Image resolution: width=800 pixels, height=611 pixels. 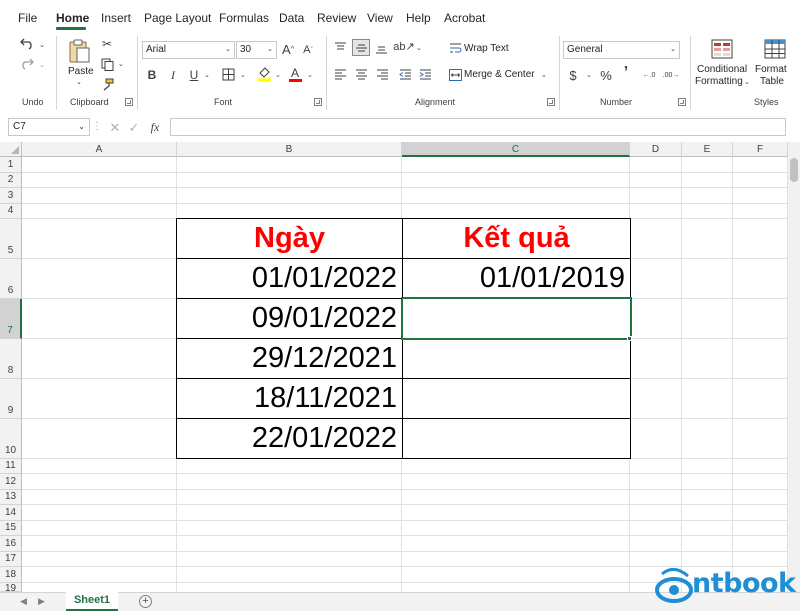 I want to click on percent-icon: %, so click(x=606, y=75).